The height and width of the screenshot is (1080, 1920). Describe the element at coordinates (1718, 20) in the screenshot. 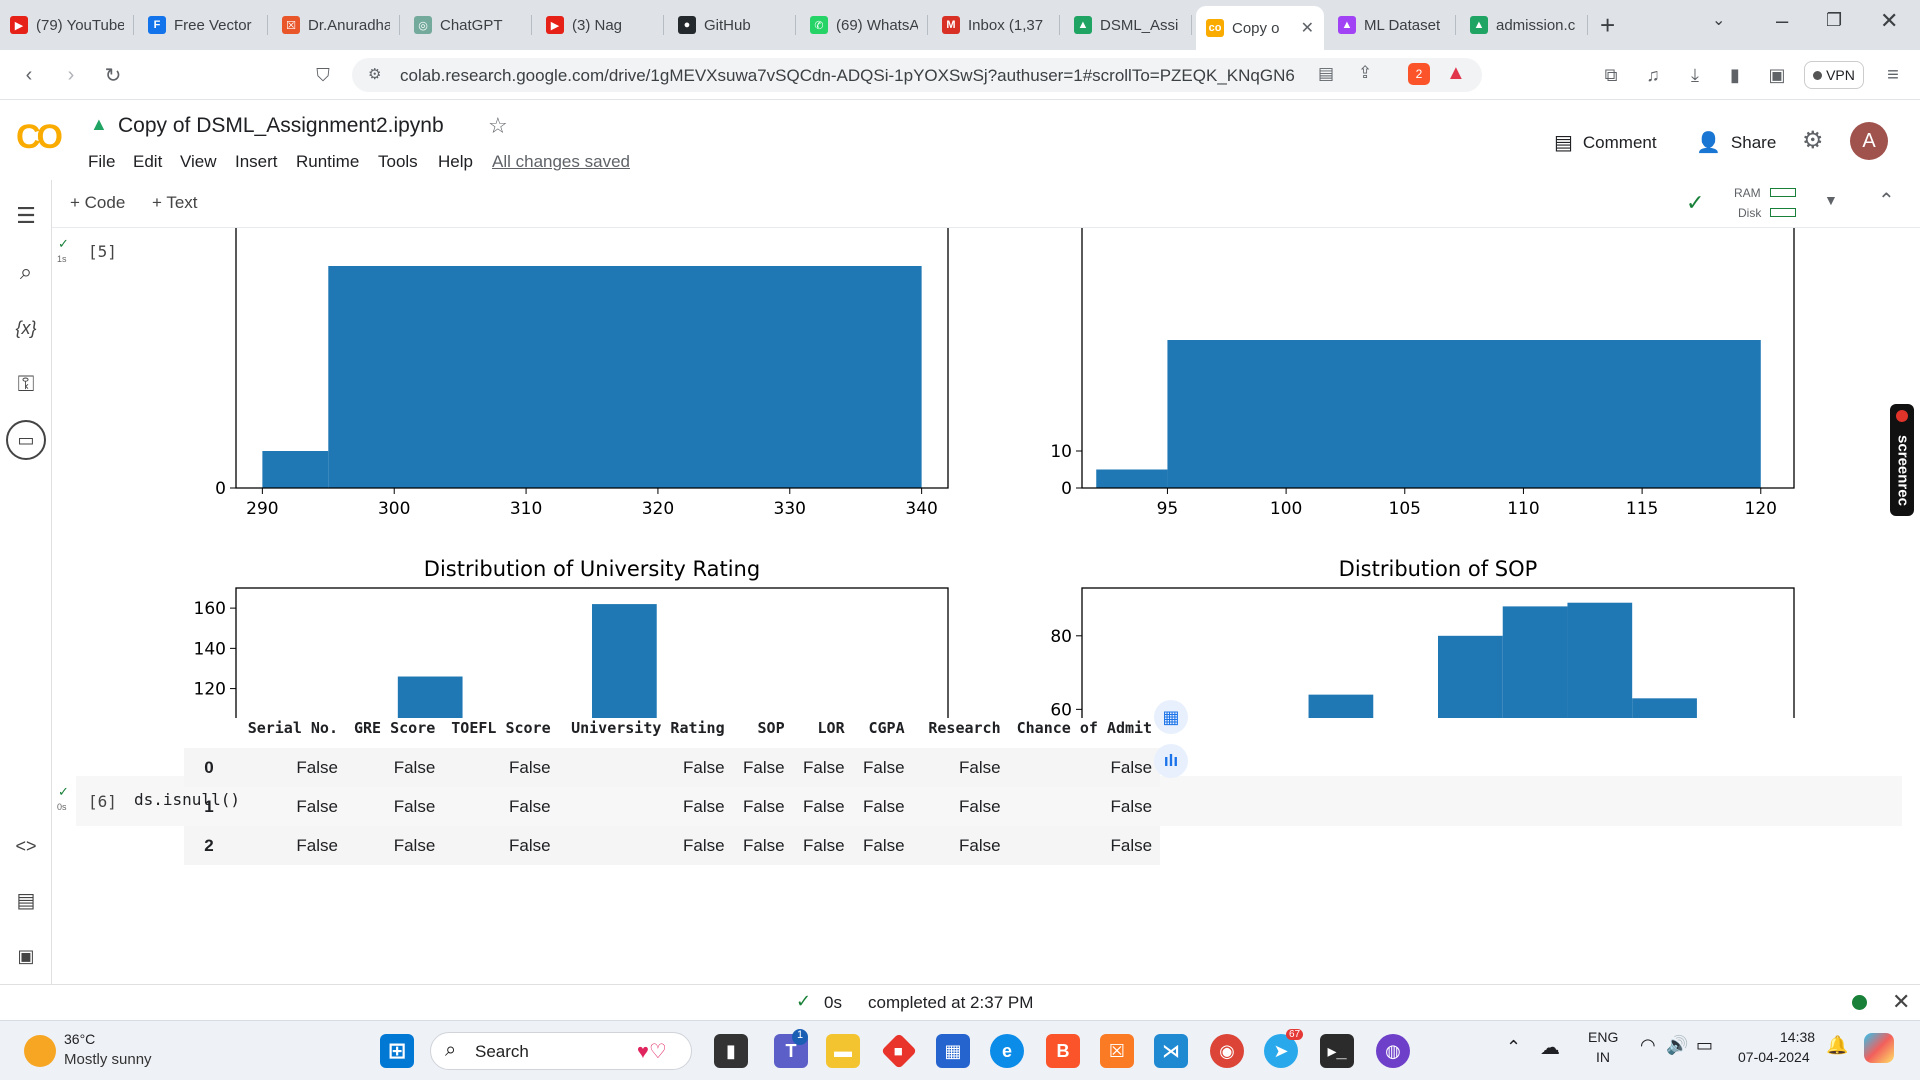

I see `tab-search-icon: ⌄` at that location.